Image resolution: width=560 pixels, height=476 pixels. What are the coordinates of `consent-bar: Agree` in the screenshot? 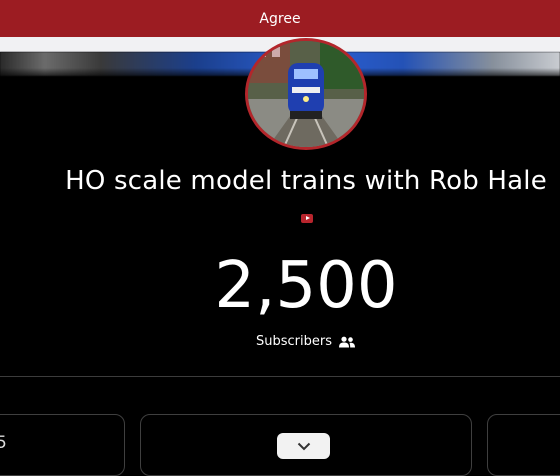 It's located at (280, 18).